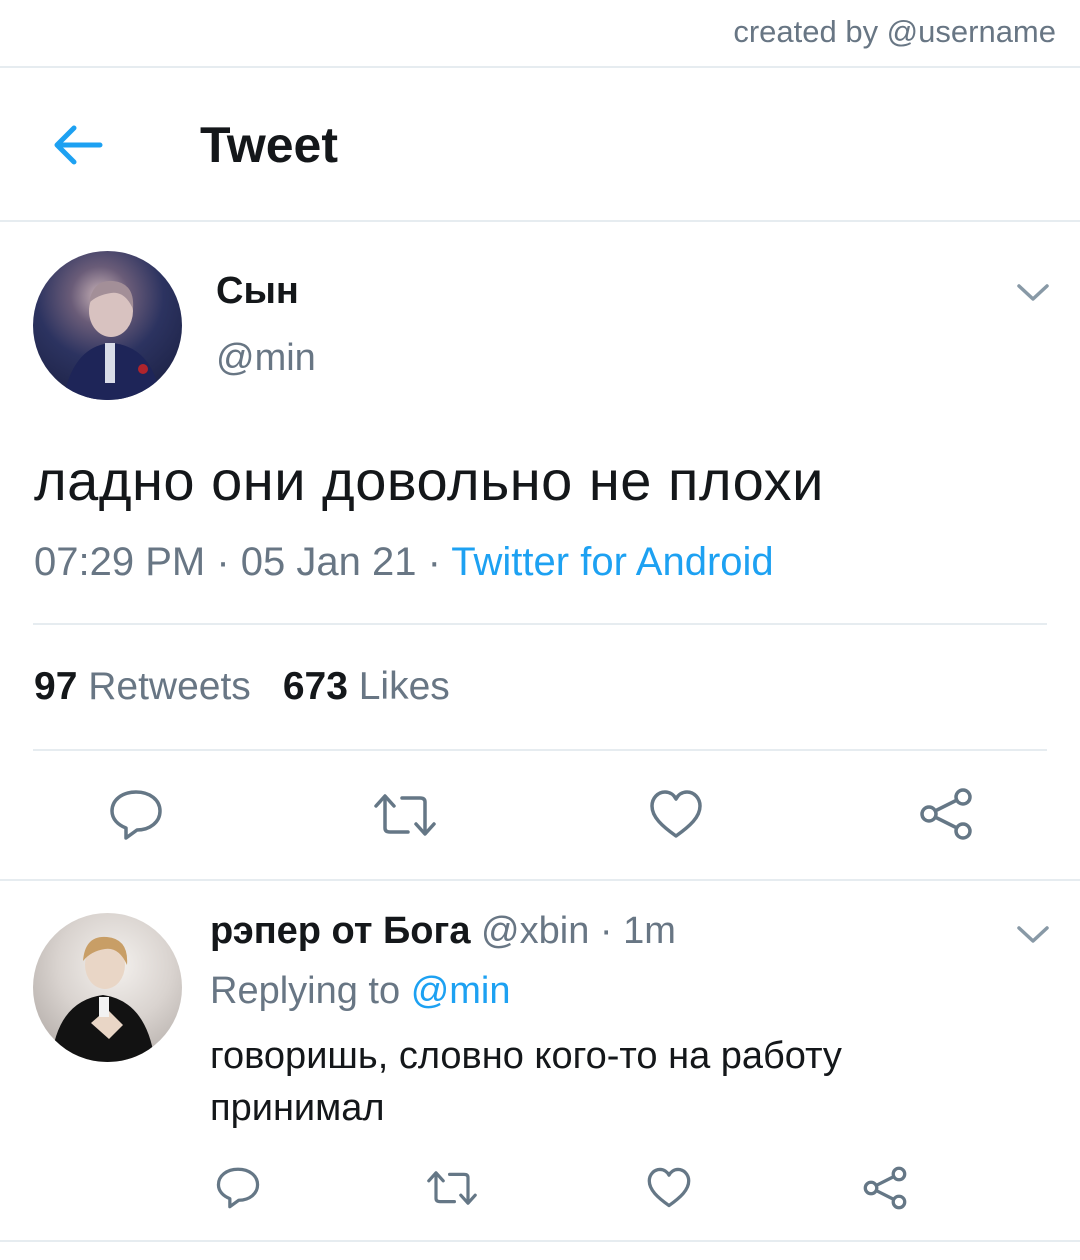  What do you see at coordinates (169, 686) in the screenshot?
I see `retweets-label: Retweets` at bounding box center [169, 686].